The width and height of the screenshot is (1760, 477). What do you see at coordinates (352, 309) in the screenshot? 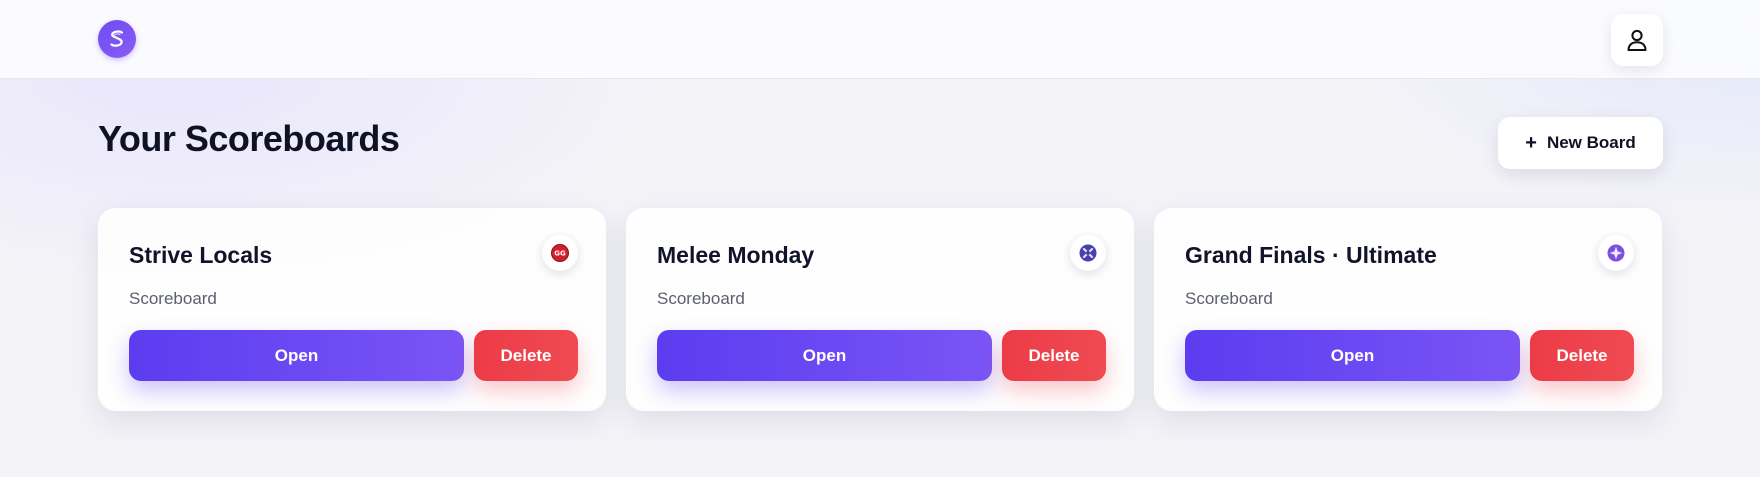
I see `scoreboard-card: Strive Locals Scoreboard GG Open Delete` at bounding box center [352, 309].